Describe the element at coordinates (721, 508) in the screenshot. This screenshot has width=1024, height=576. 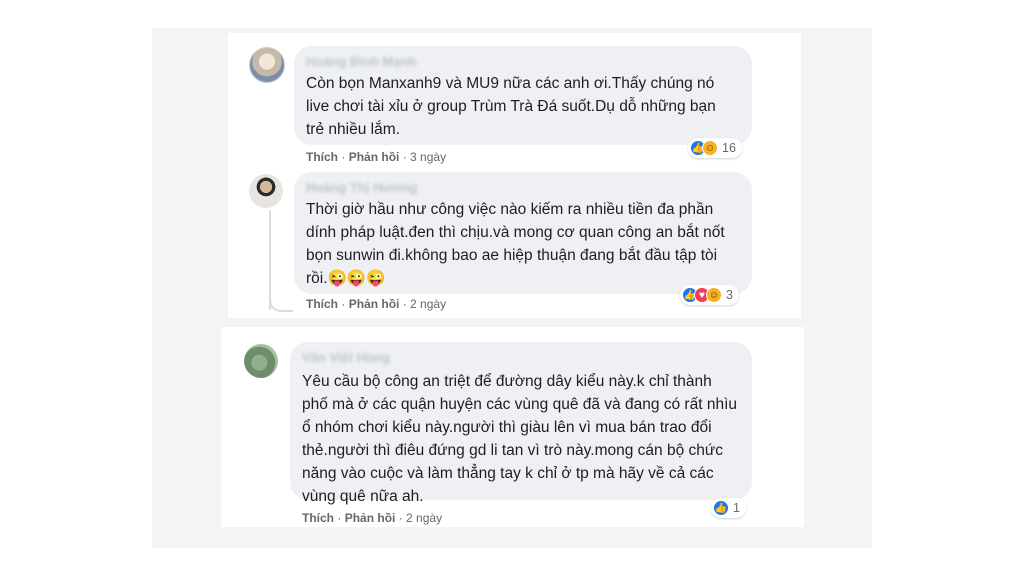
I see `like-icon: 👍` at that location.